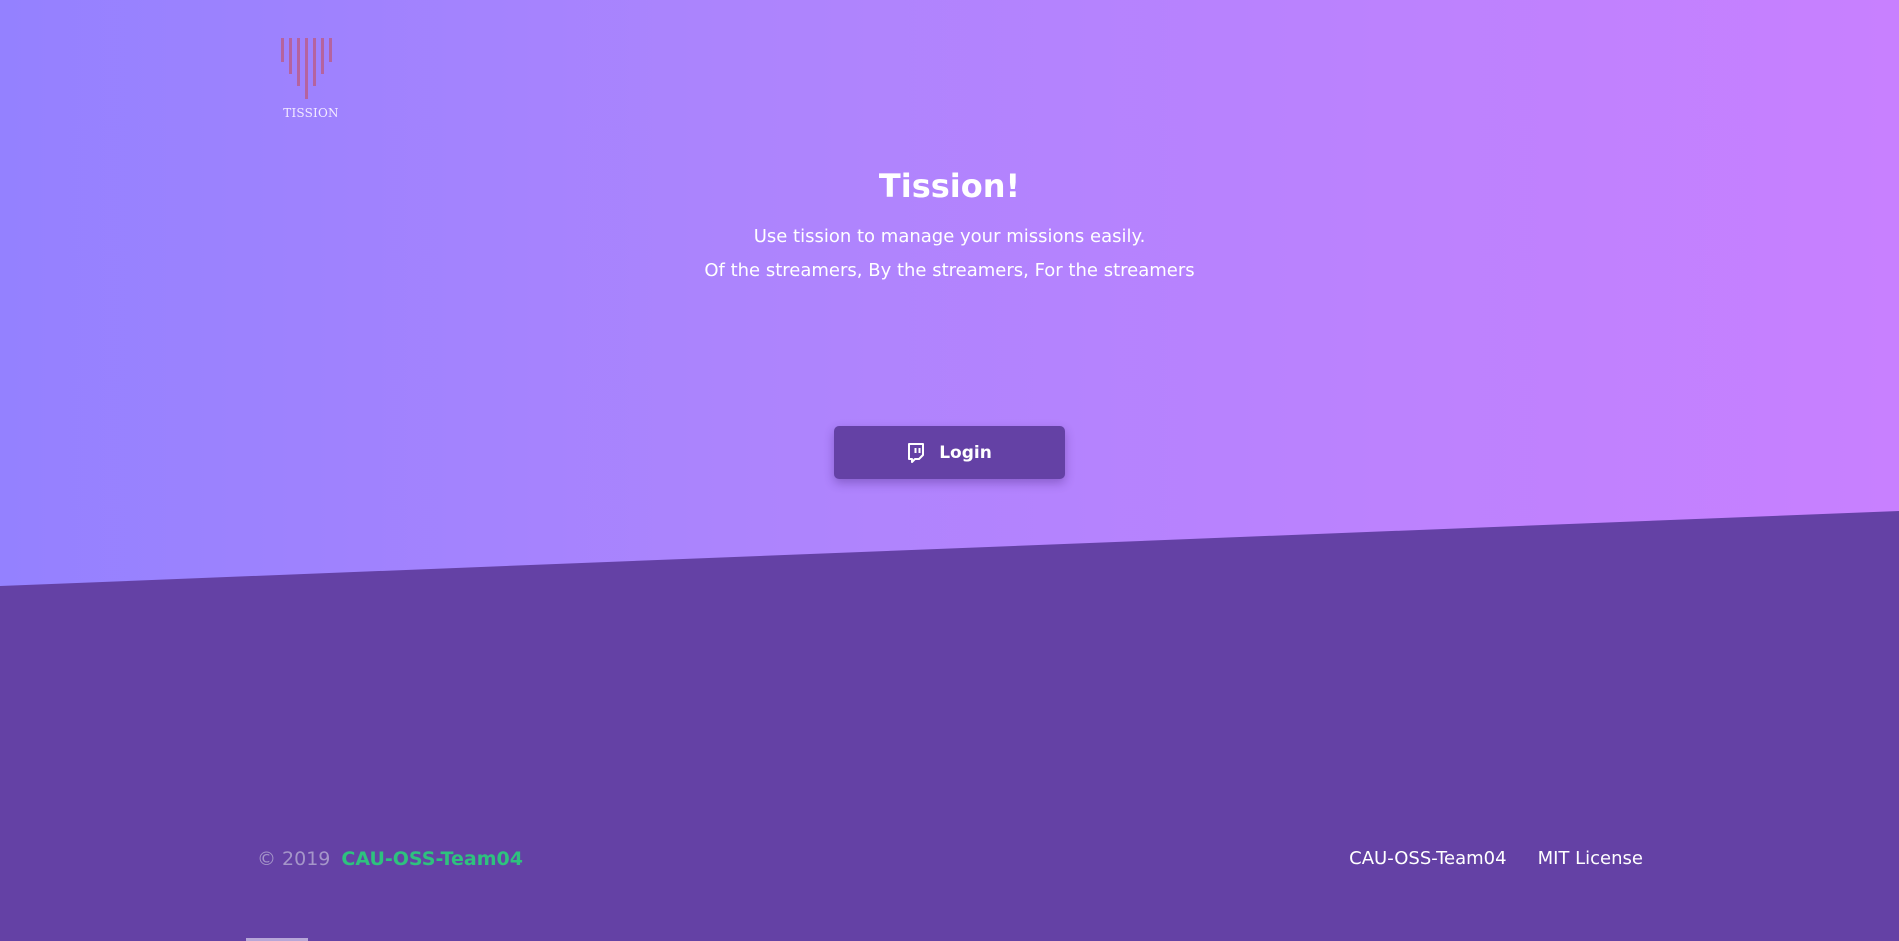 Image resolution: width=1899 pixels, height=941 pixels. I want to click on footer-links: CAU-OSS-Team04 MIT License, so click(1496, 859).